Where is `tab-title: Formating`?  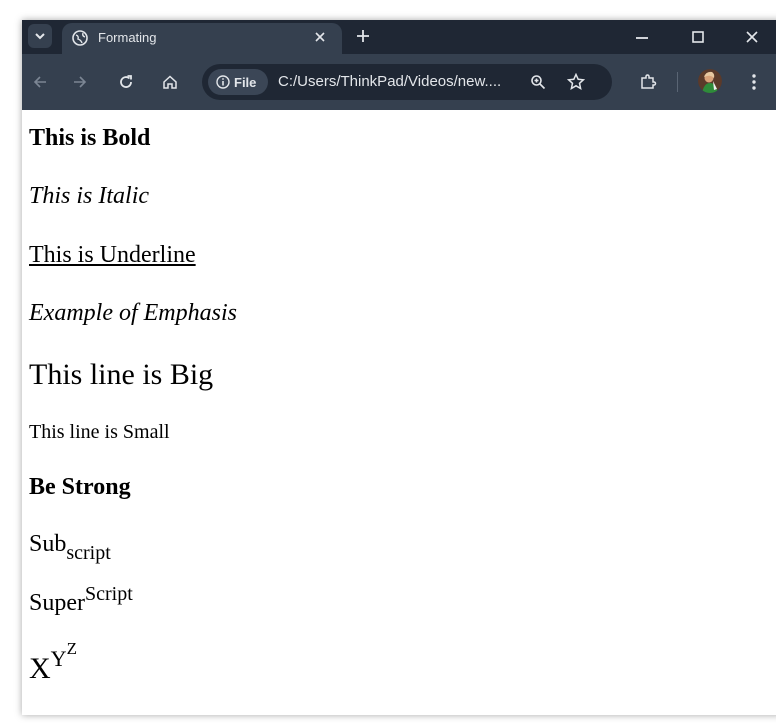 tab-title: Formating is located at coordinates (127, 37).